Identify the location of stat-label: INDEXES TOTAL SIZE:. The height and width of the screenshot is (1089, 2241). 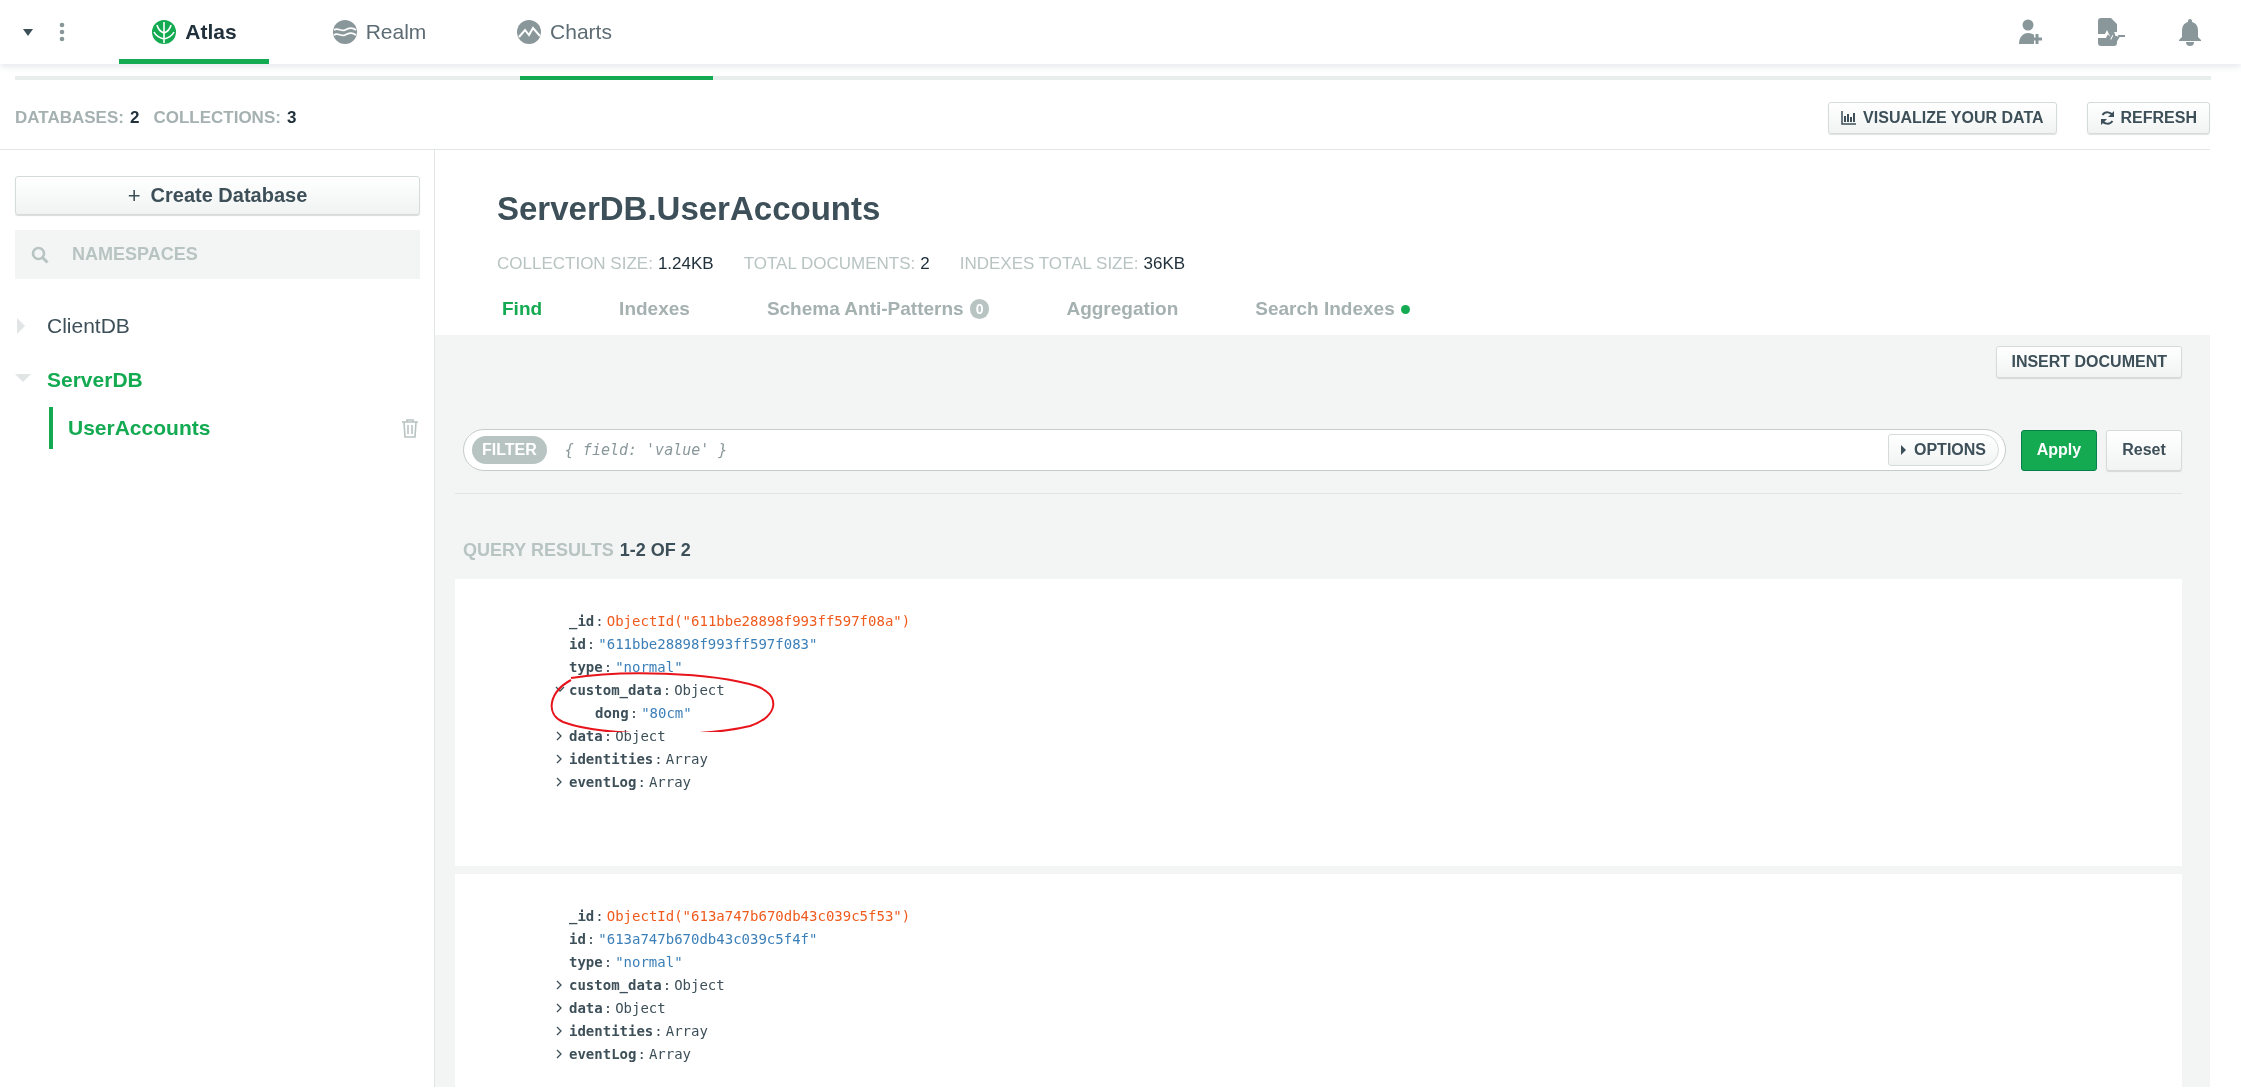
(1049, 263).